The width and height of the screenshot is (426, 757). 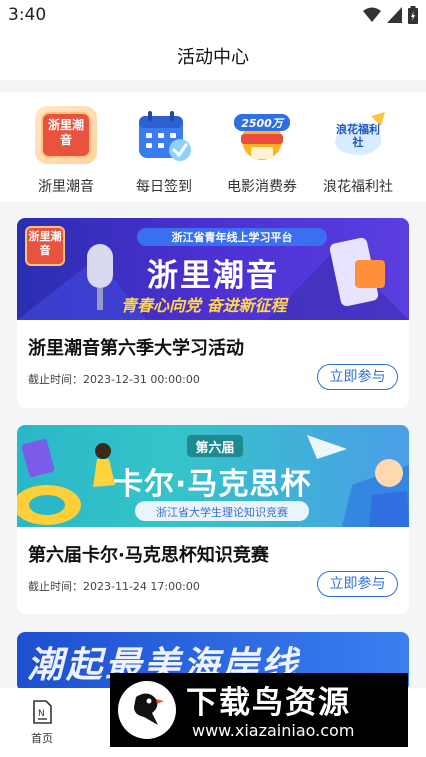 I want to click on bird-logo-icon, so click(x=147, y=710).